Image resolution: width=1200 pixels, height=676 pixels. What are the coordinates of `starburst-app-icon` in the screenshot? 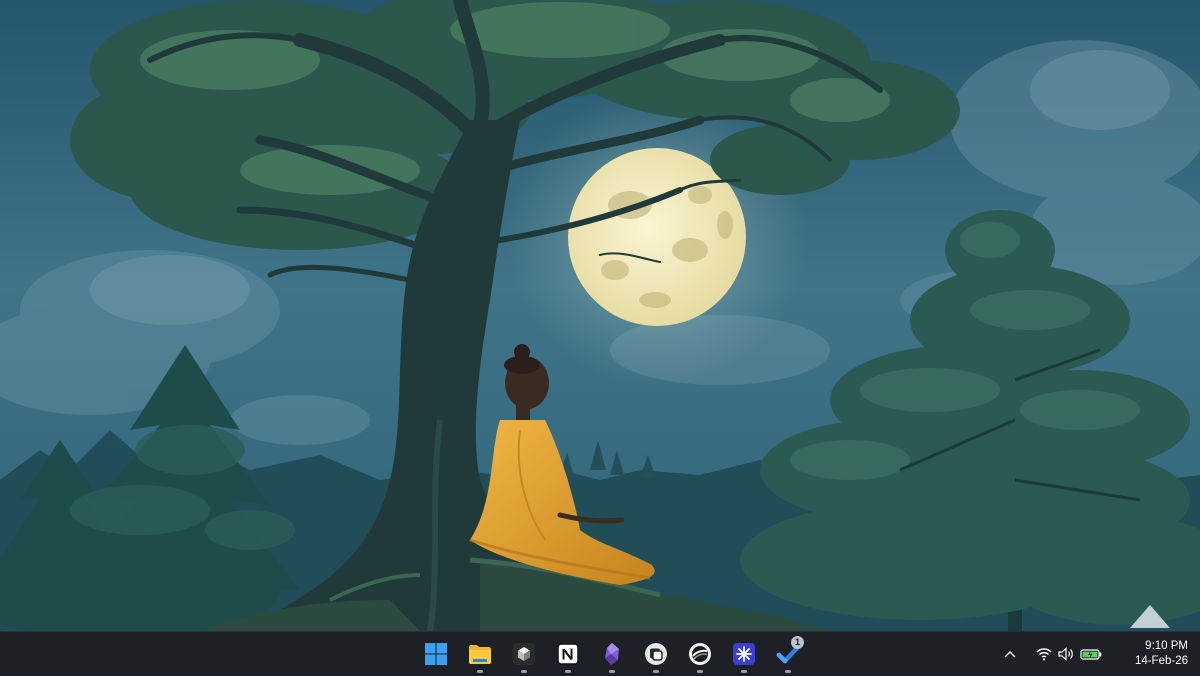 It's located at (744, 654).